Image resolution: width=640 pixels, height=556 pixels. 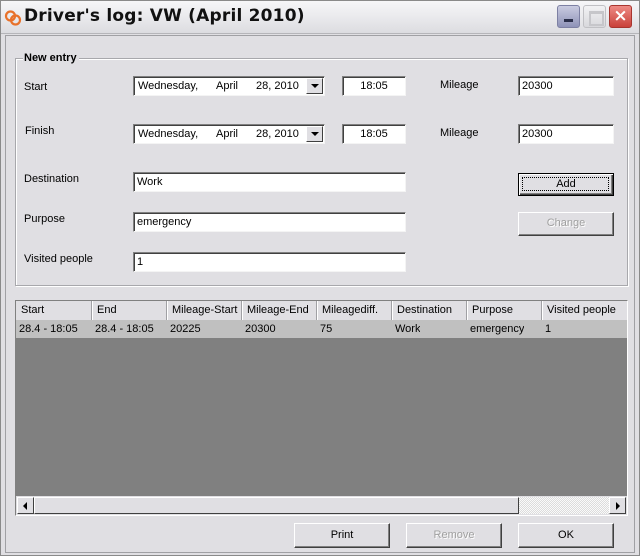 What do you see at coordinates (564, 505) in the screenshot?
I see `scrollbar-track` at bounding box center [564, 505].